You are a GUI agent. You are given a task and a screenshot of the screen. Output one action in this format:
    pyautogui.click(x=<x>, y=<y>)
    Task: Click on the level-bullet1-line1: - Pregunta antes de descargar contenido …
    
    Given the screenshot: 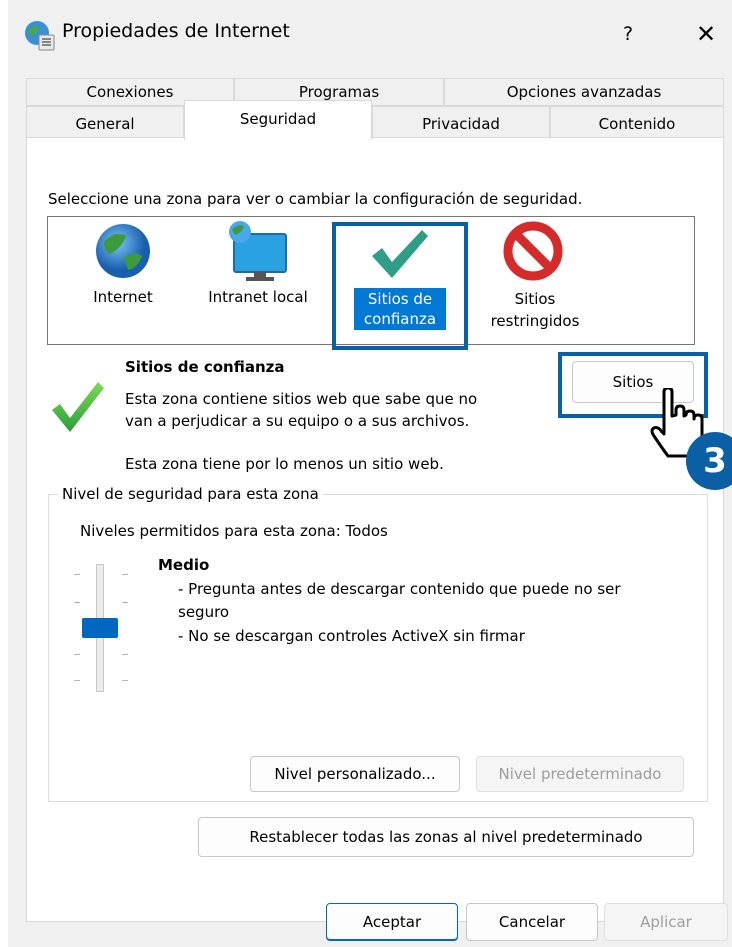 What is the action you would take?
    pyautogui.click(x=399, y=589)
    